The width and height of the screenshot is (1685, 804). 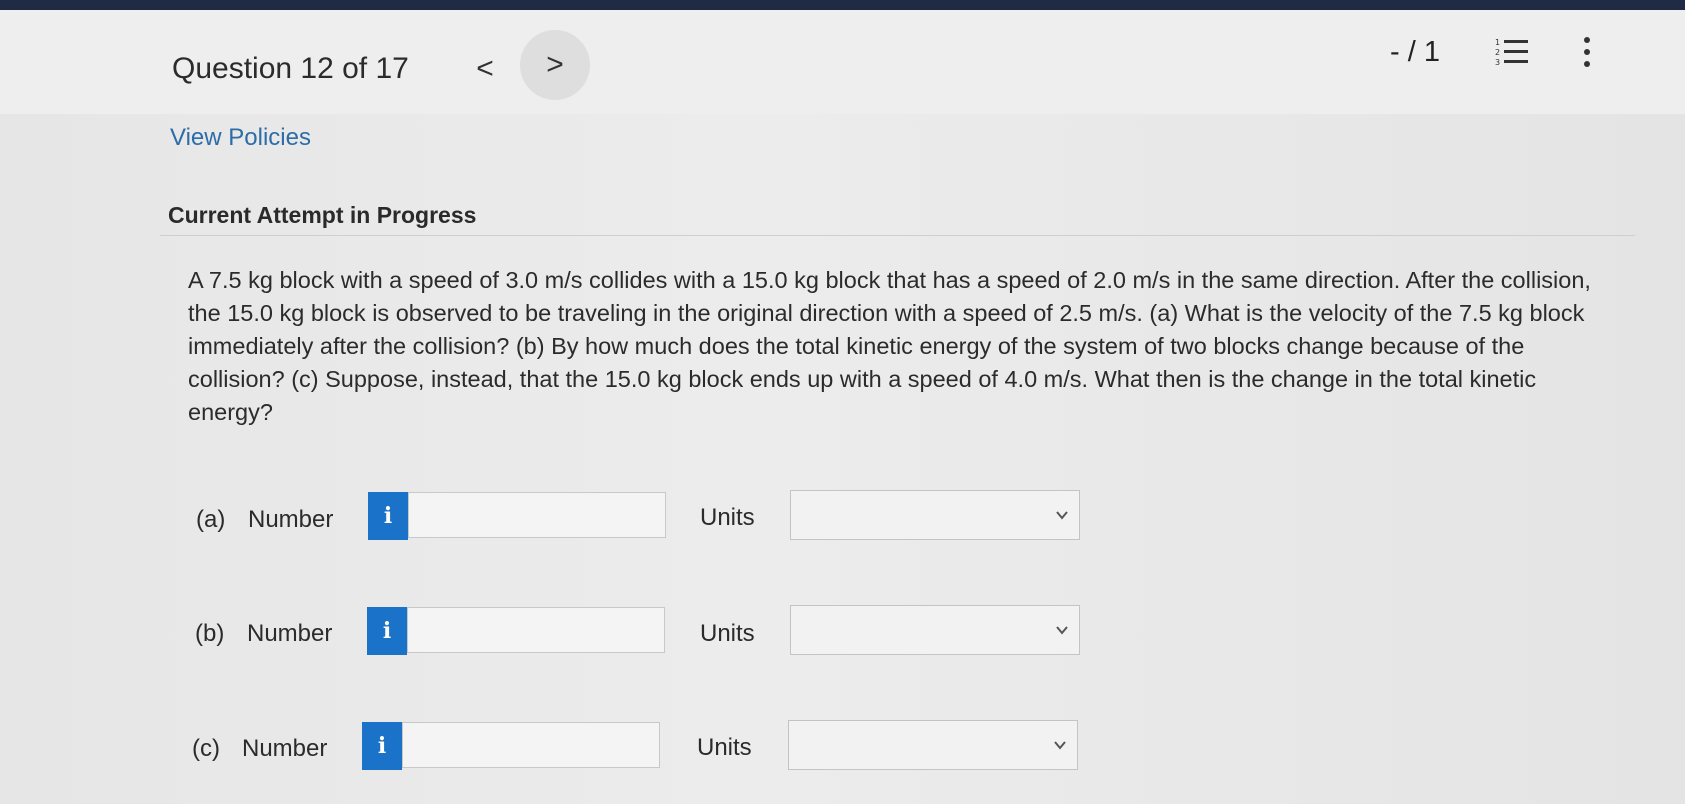 What do you see at coordinates (240, 138) in the screenshot?
I see `view-policies-link: View Policies` at bounding box center [240, 138].